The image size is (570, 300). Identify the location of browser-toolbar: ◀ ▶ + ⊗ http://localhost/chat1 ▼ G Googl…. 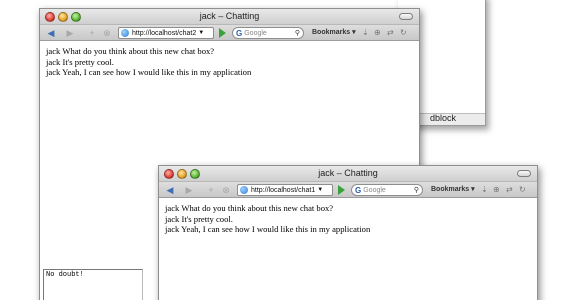
(348, 190).